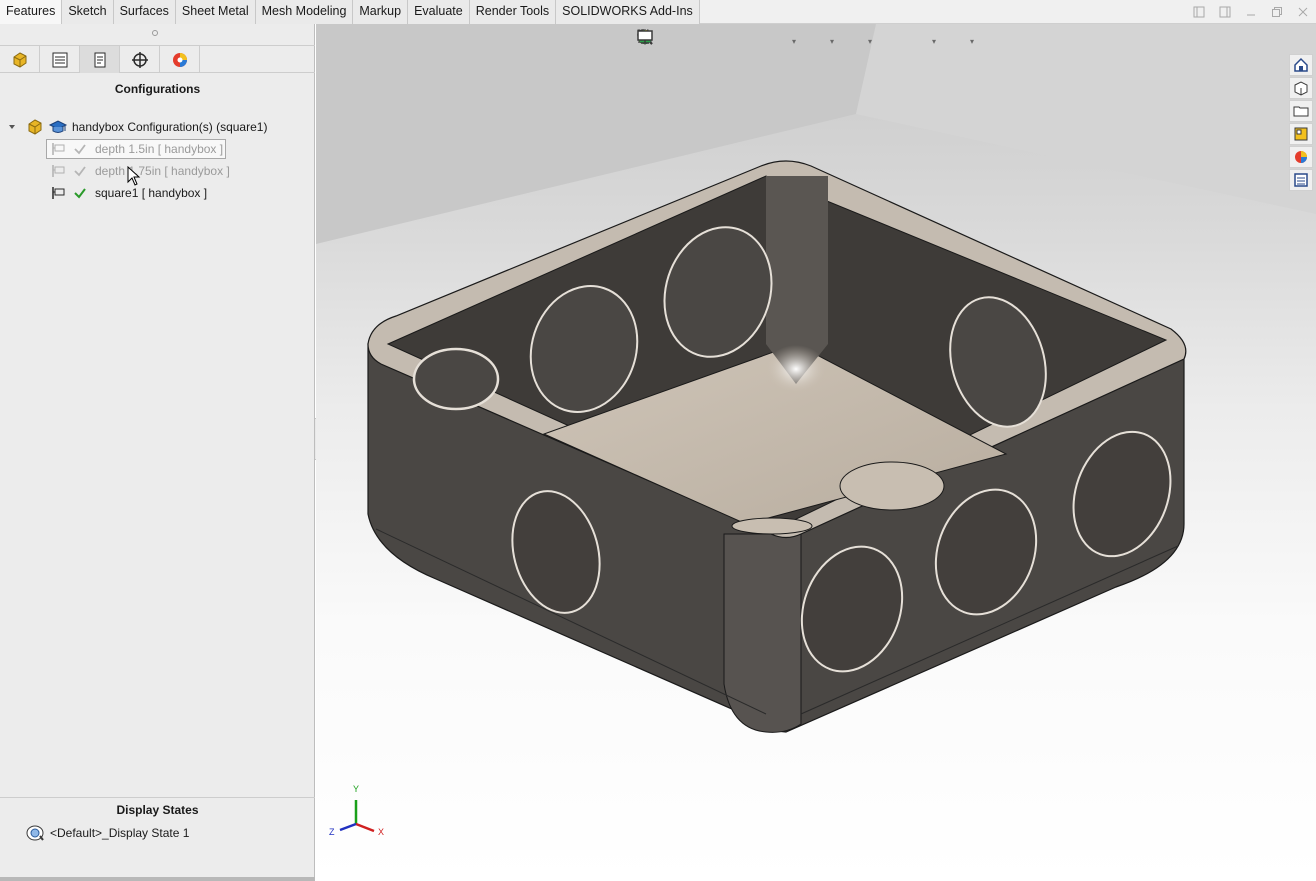  What do you see at coordinates (157, 879) in the screenshot?
I see `panel-scroll-strip` at bounding box center [157, 879].